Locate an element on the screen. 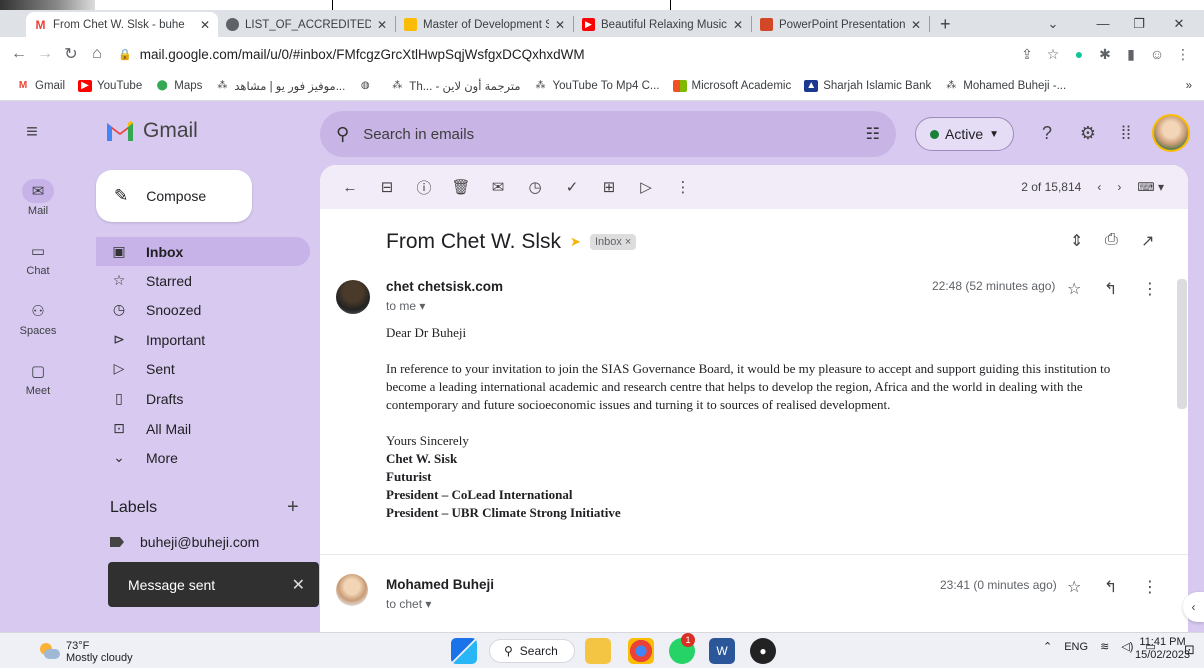 The width and height of the screenshot is (1204, 668). label-icon: ▷ is located at coordinates (646, 187).